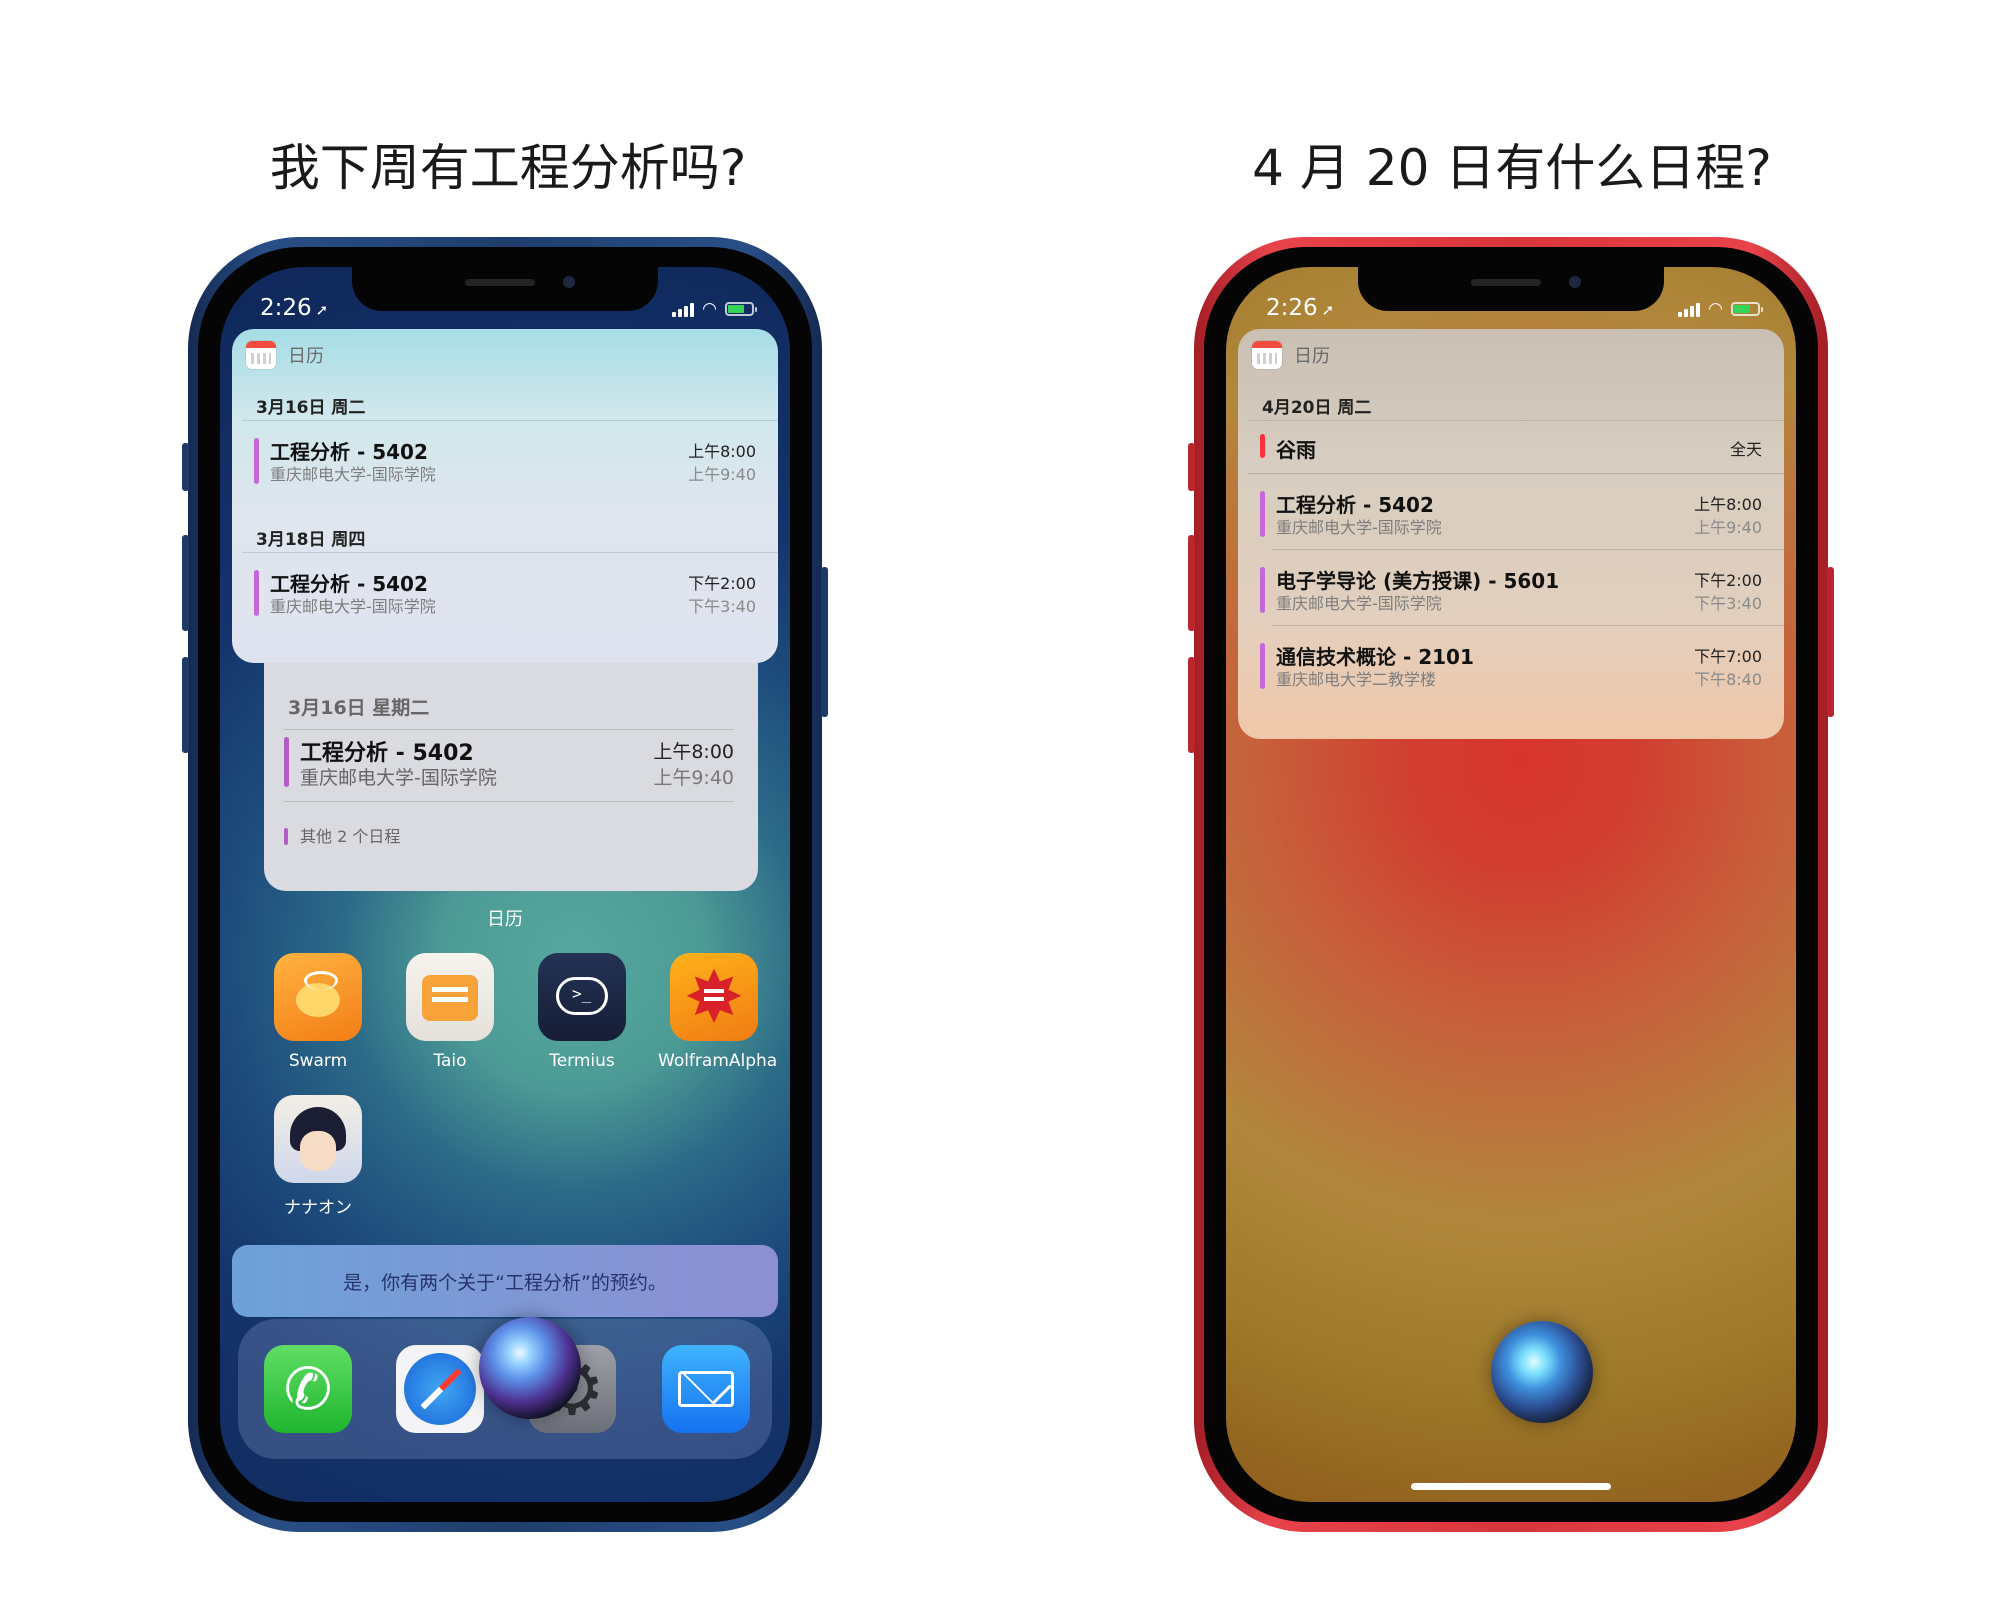 This screenshot has height=1600, width=2000. What do you see at coordinates (741, 309) in the screenshot?
I see `battery-charging-icon` at bounding box center [741, 309].